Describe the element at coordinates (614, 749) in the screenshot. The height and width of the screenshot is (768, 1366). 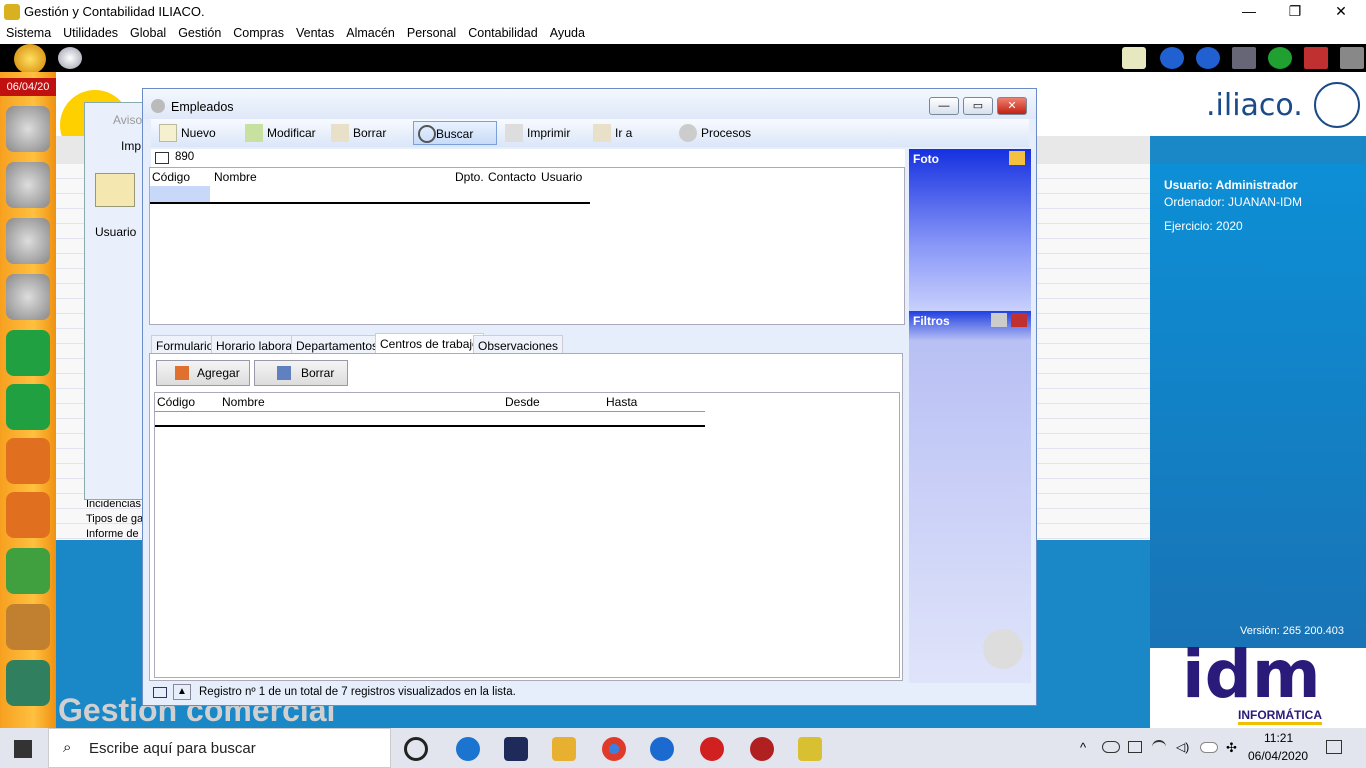
I see `chrome-icon` at that location.